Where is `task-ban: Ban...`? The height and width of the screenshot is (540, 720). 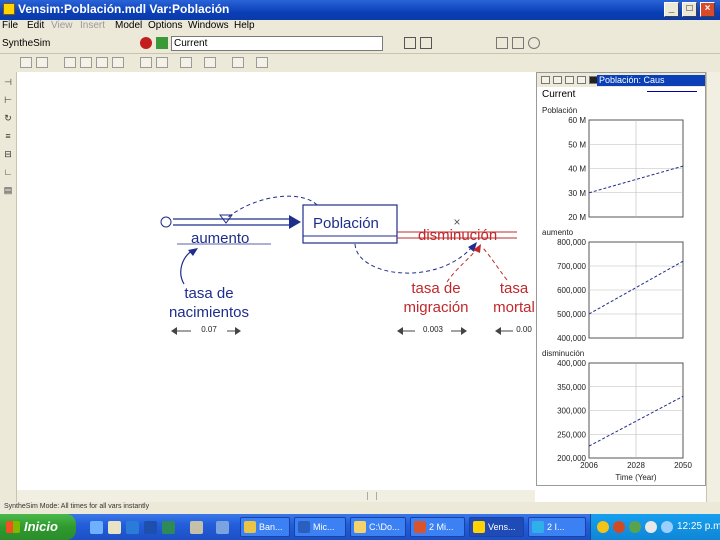
task-ban: Ban... is located at coordinates (265, 527).